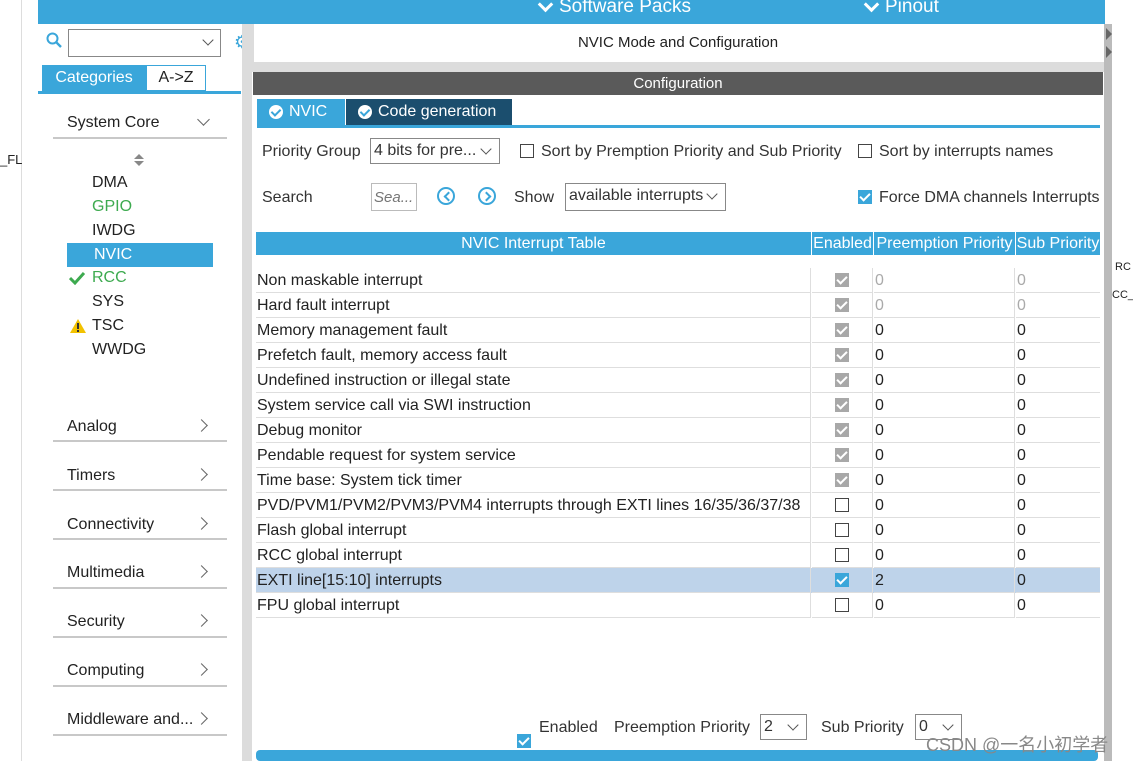 The width and height of the screenshot is (1133, 761). What do you see at coordinates (678, 455) in the screenshot?
I see `table-row: Pendable request for system service 0 0` at bounding box center [678, 455].